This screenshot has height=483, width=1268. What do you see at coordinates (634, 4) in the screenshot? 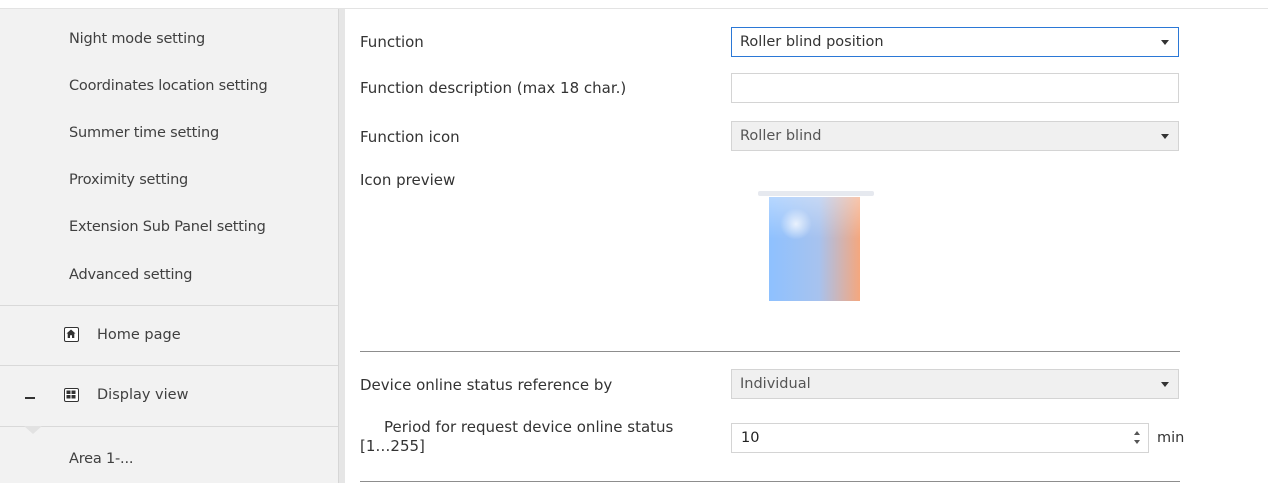
I see `top-border` at bounding box center [634, 4].